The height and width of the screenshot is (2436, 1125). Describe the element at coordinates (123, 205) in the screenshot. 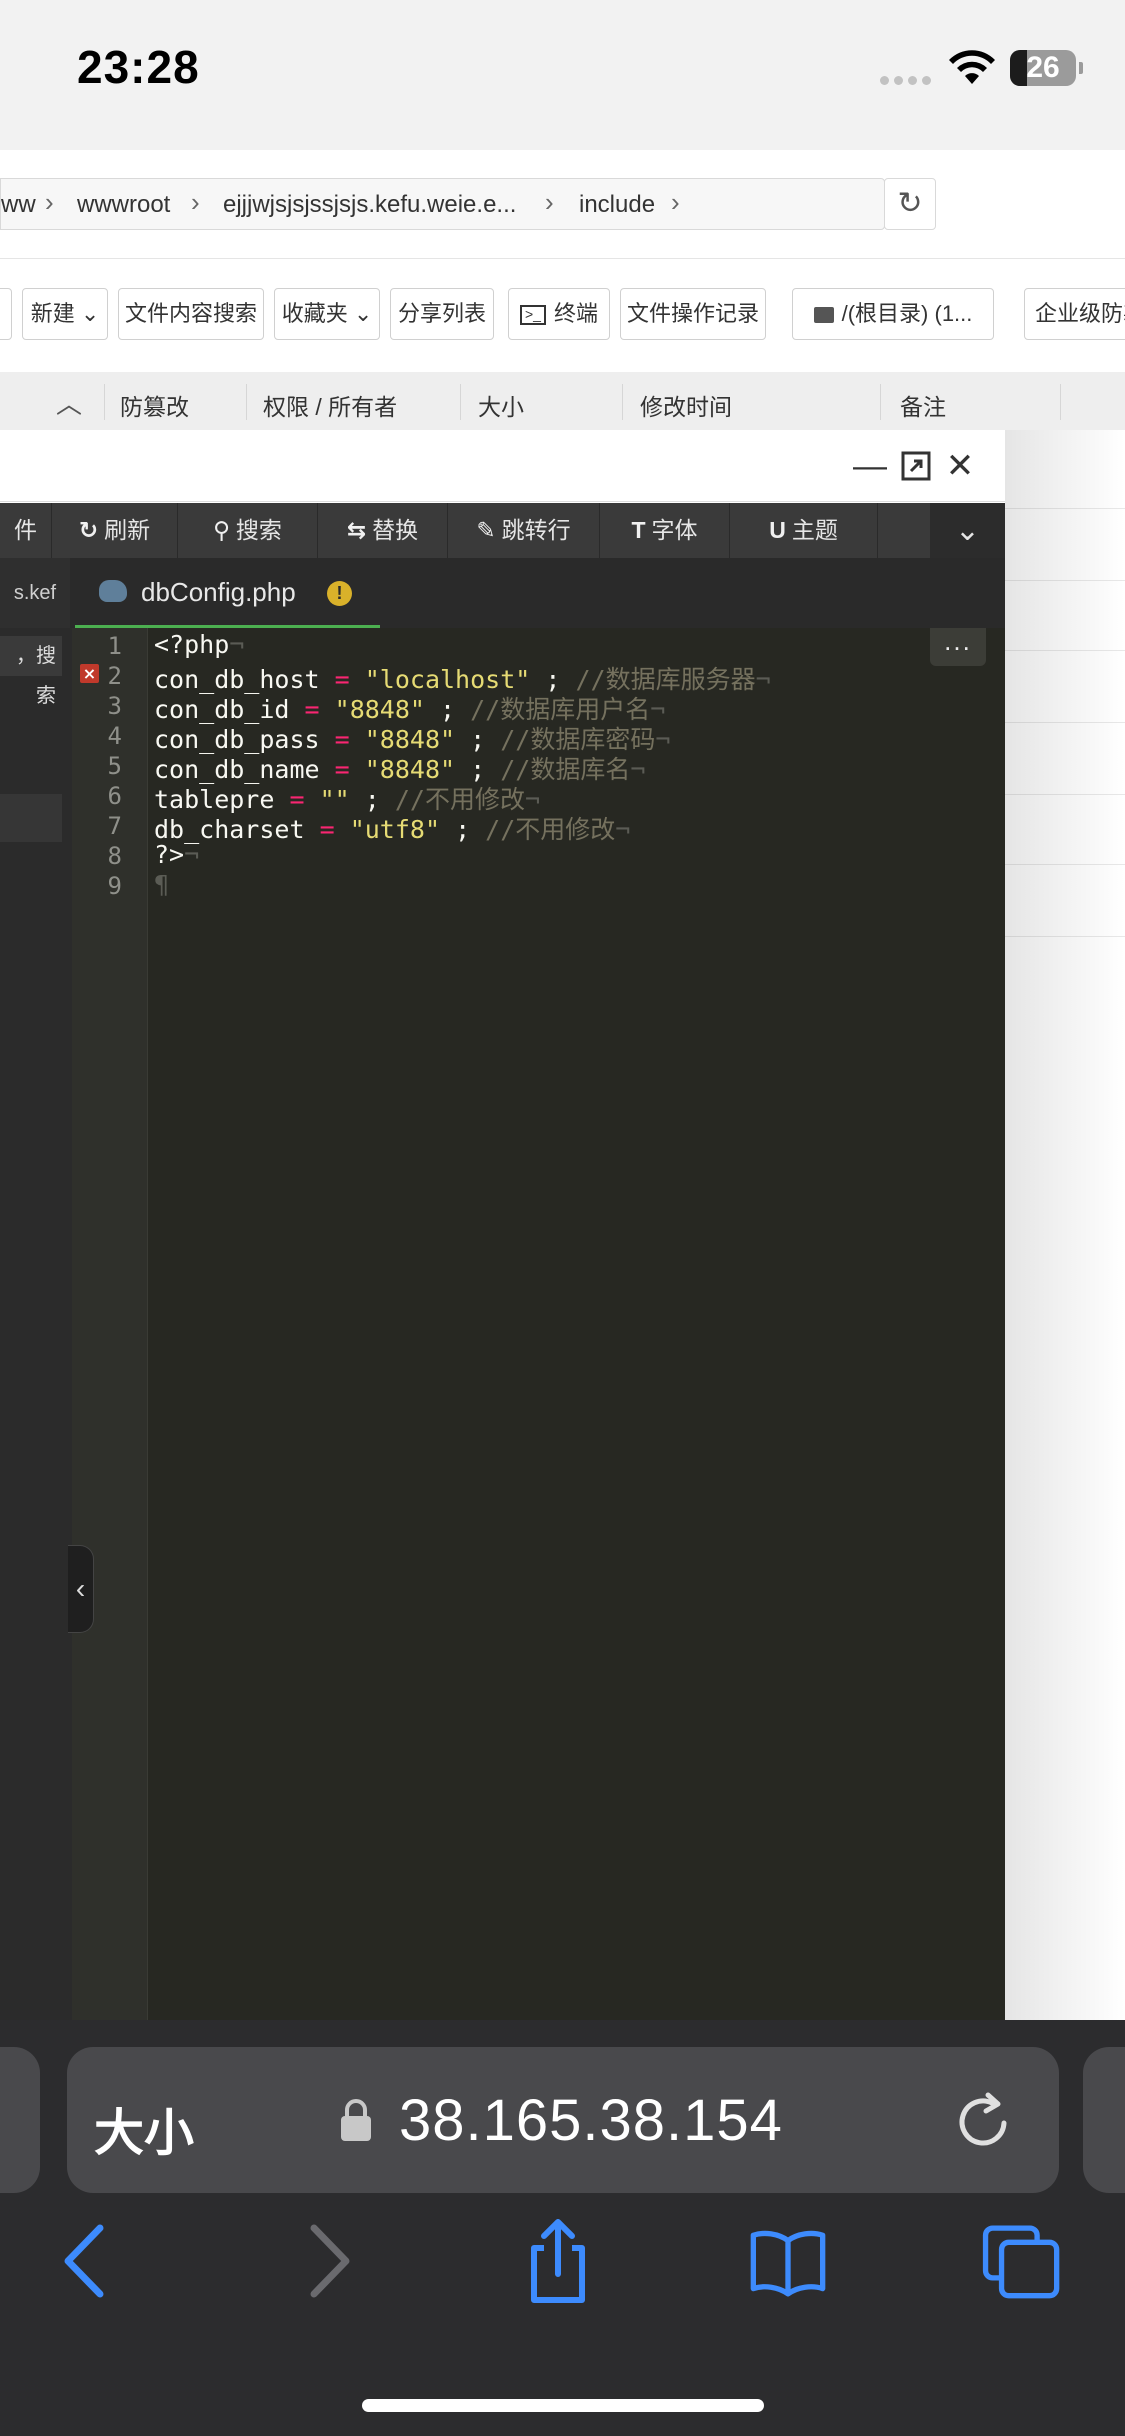

I see `breadcrumb-item-wwwroot: wwwroot` at that location.